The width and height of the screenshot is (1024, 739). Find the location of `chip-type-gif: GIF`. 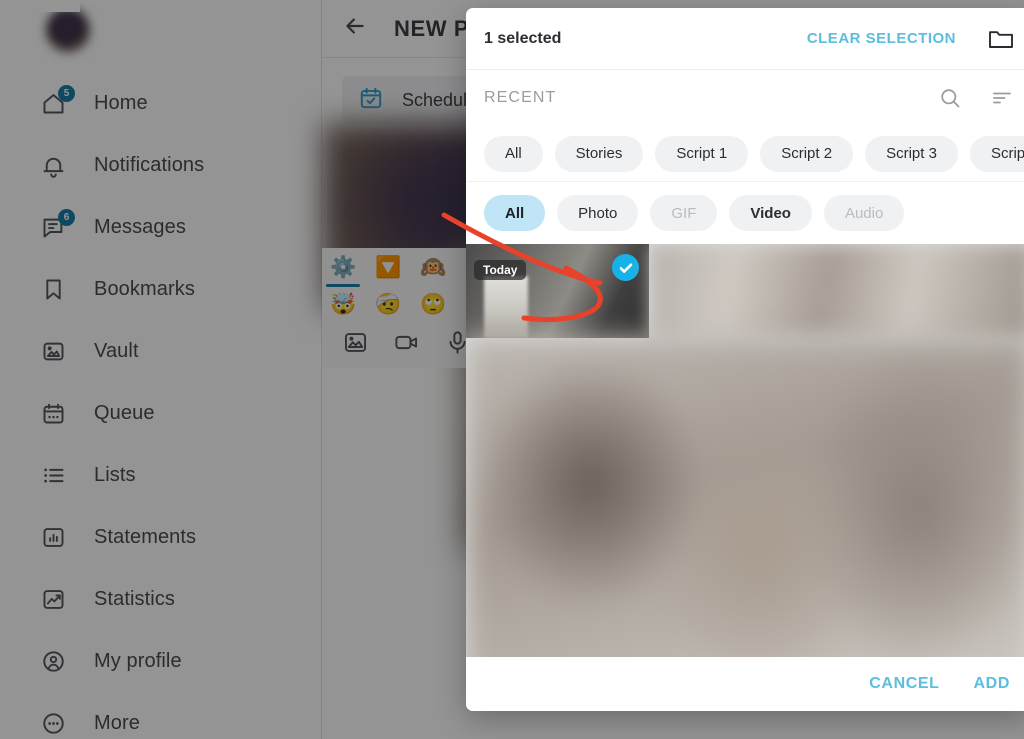

chip-type-gif: GIF is located at coordinates (684, 213).